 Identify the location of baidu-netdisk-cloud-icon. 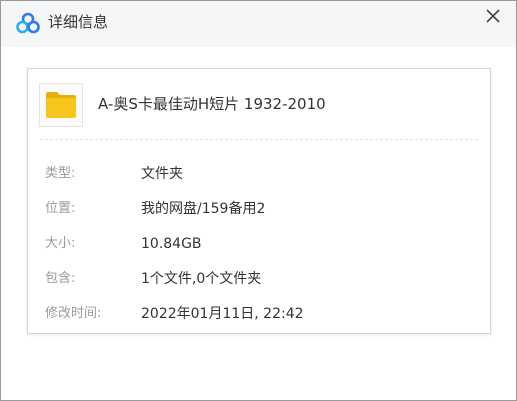
(28, 23).